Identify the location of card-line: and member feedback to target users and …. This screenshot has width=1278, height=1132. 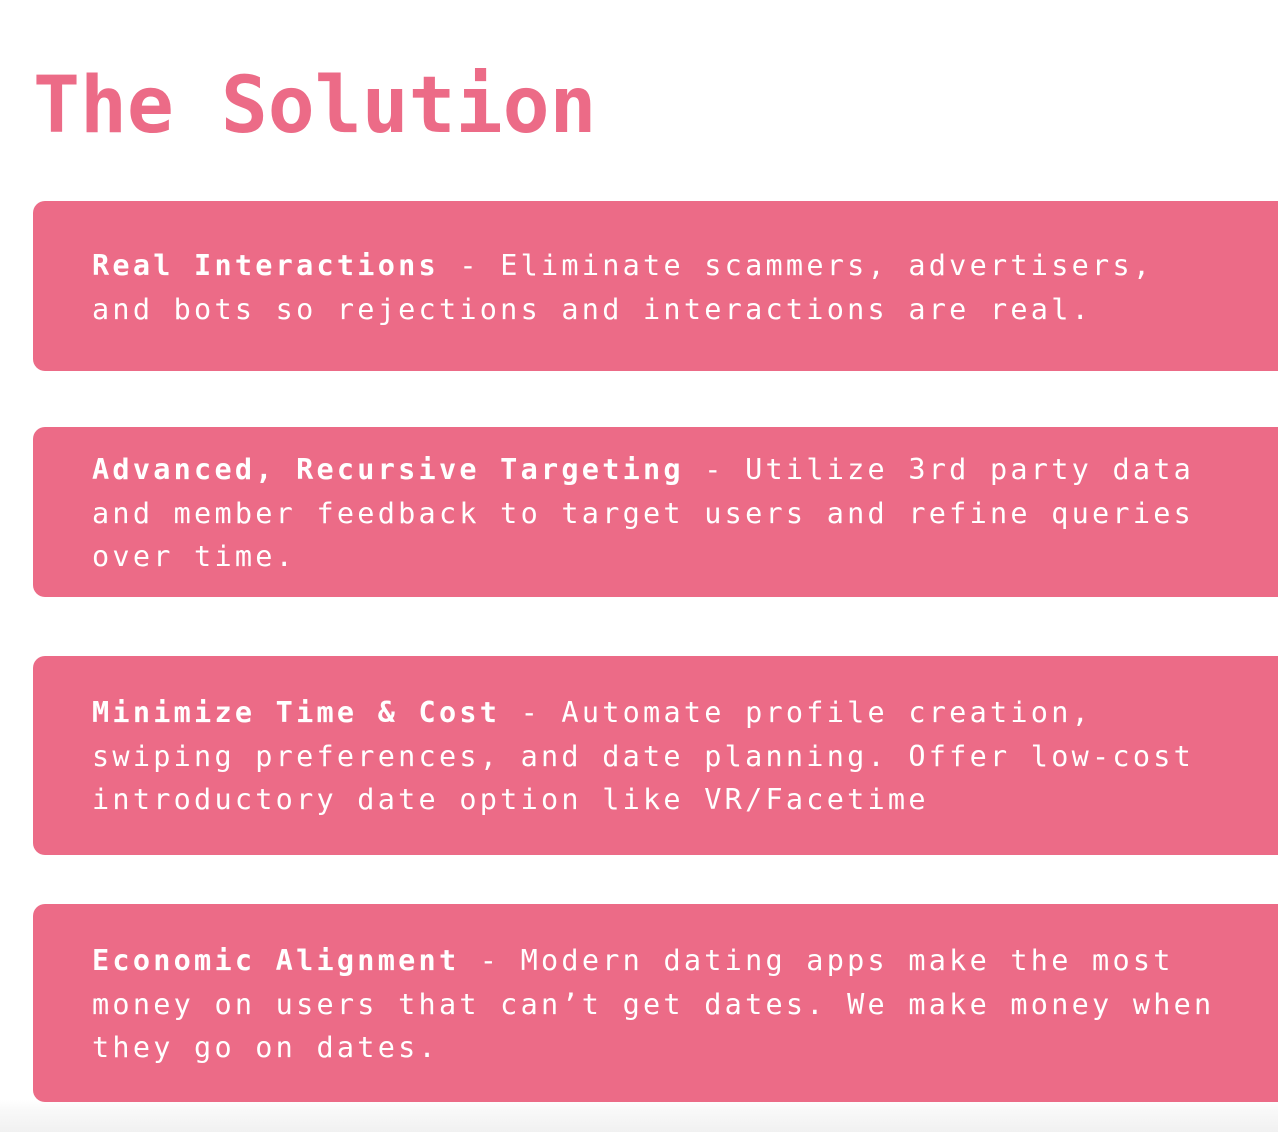
(643, 513).